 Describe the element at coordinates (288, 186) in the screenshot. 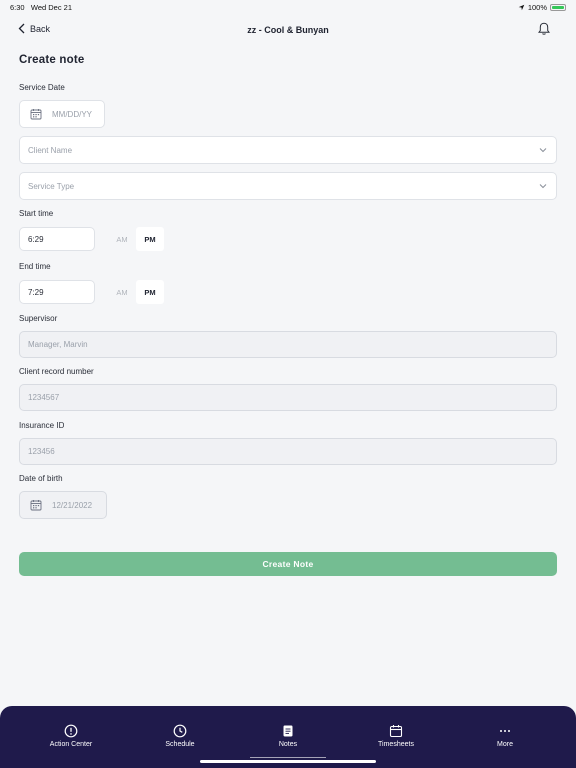

I see `service-type-select: Service Type` at that location.